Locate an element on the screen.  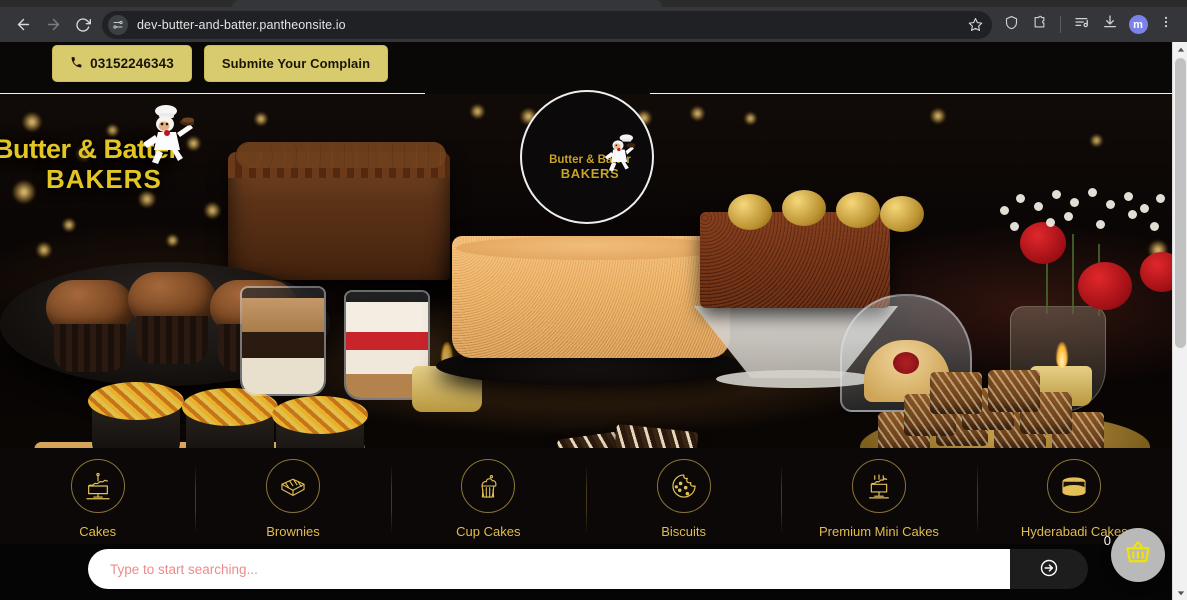
submit-complaint-button: Submite Your Complain is located at coordinates (296, 63).